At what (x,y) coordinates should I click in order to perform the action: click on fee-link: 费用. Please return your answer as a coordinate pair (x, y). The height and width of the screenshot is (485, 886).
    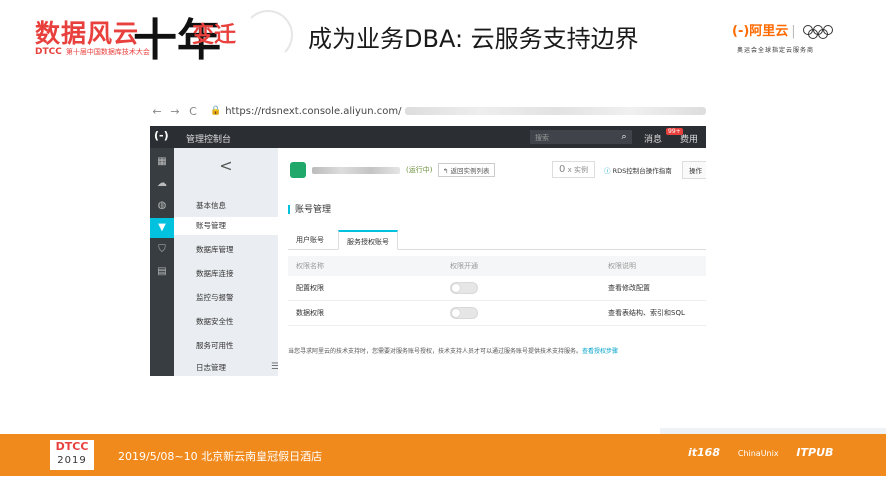
    Looking at the image, I should click on (689, 138).